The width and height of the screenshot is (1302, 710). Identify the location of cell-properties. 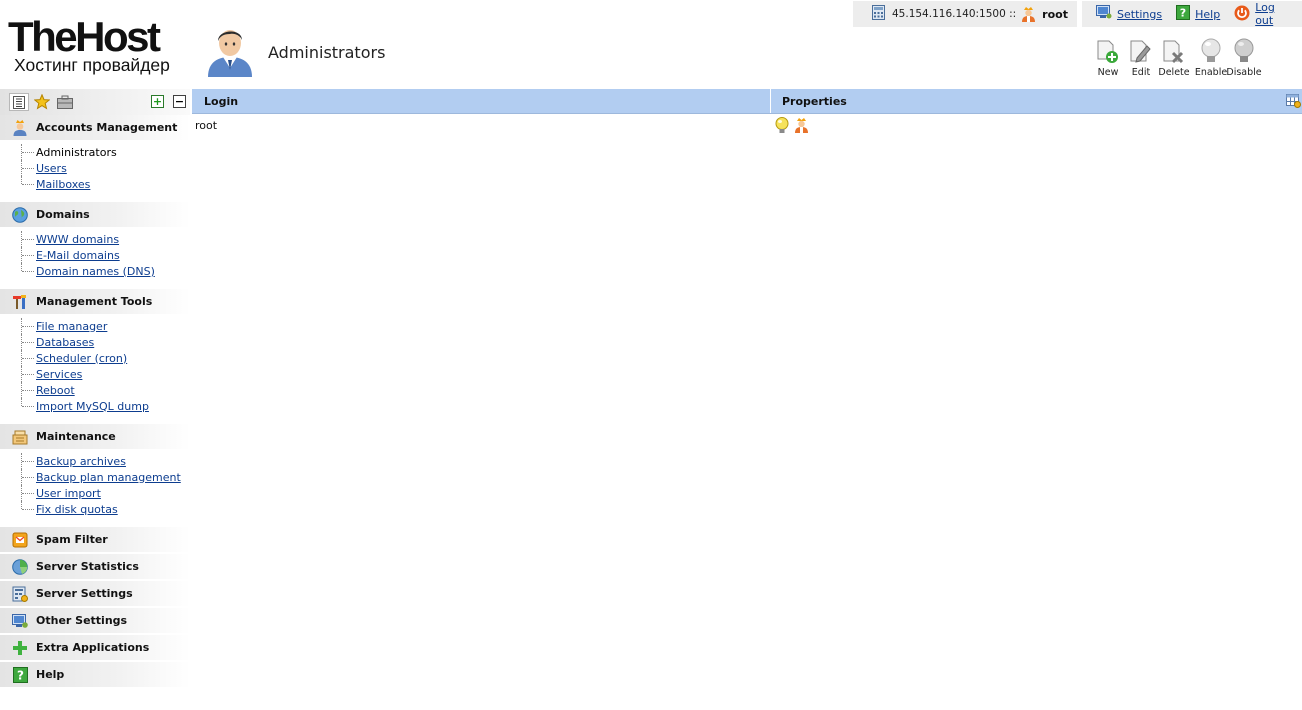
(1037, 125).